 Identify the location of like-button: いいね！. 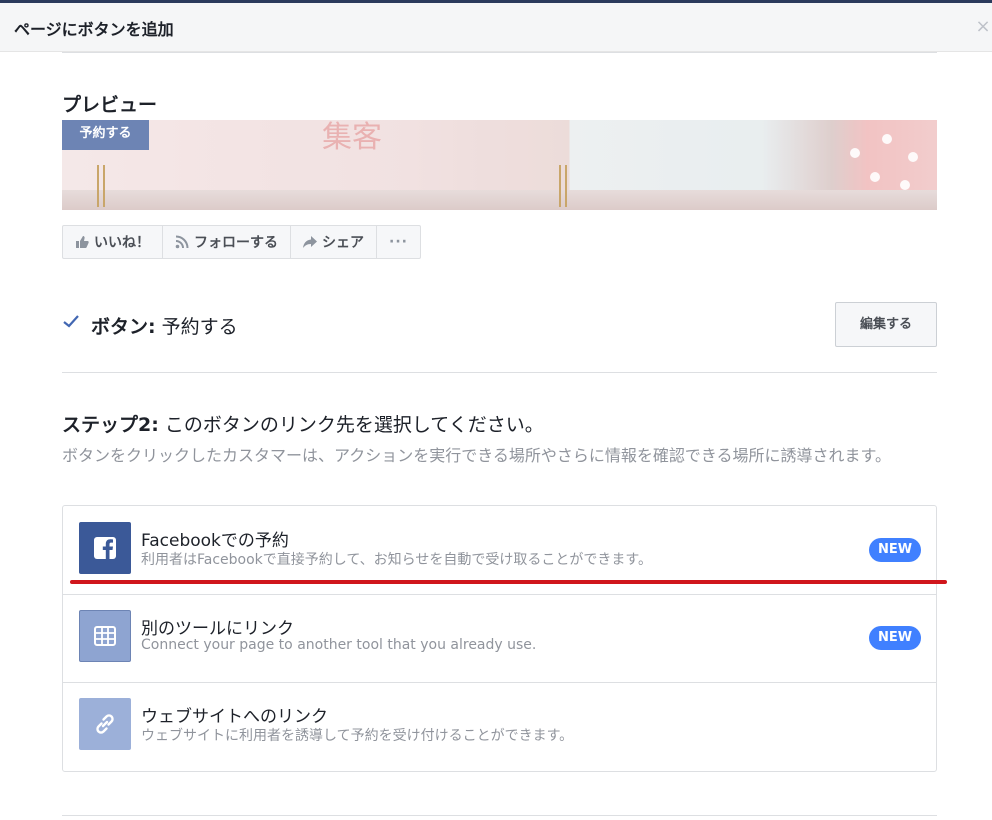
(113, 242).